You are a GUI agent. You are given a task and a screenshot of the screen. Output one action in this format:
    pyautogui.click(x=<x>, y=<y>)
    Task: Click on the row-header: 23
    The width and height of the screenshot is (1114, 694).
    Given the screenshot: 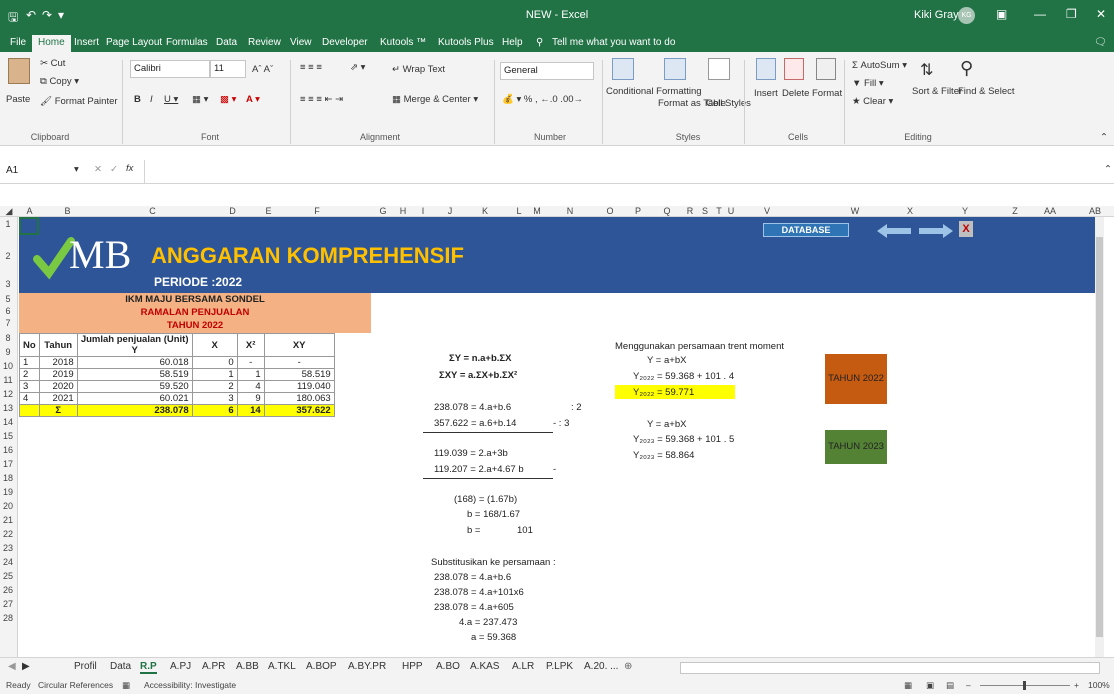 What is the action you would take?
    pyautogui.click(x=8, y=548)
    